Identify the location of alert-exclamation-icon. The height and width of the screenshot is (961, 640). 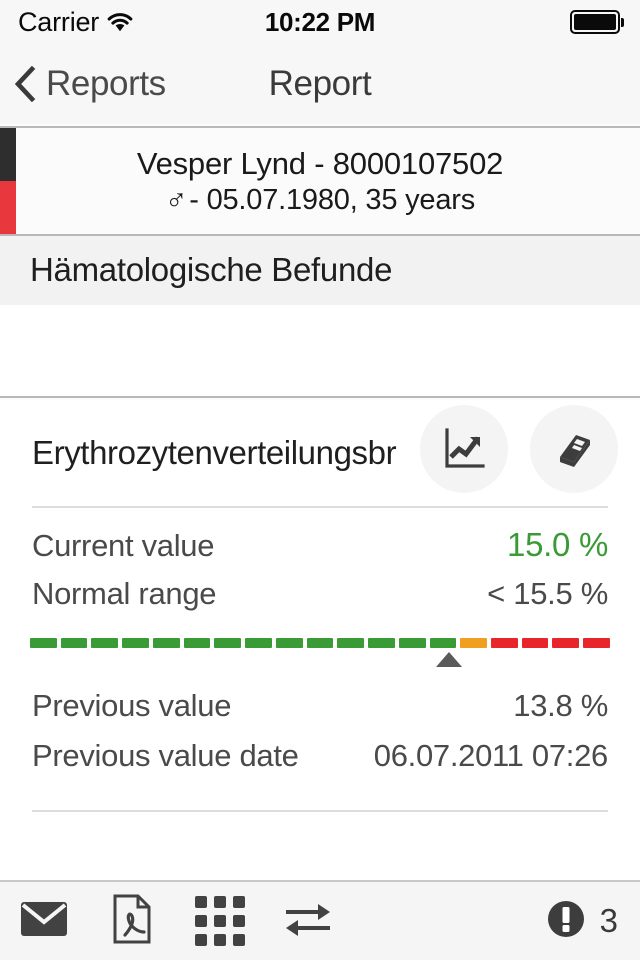
(566, 921).